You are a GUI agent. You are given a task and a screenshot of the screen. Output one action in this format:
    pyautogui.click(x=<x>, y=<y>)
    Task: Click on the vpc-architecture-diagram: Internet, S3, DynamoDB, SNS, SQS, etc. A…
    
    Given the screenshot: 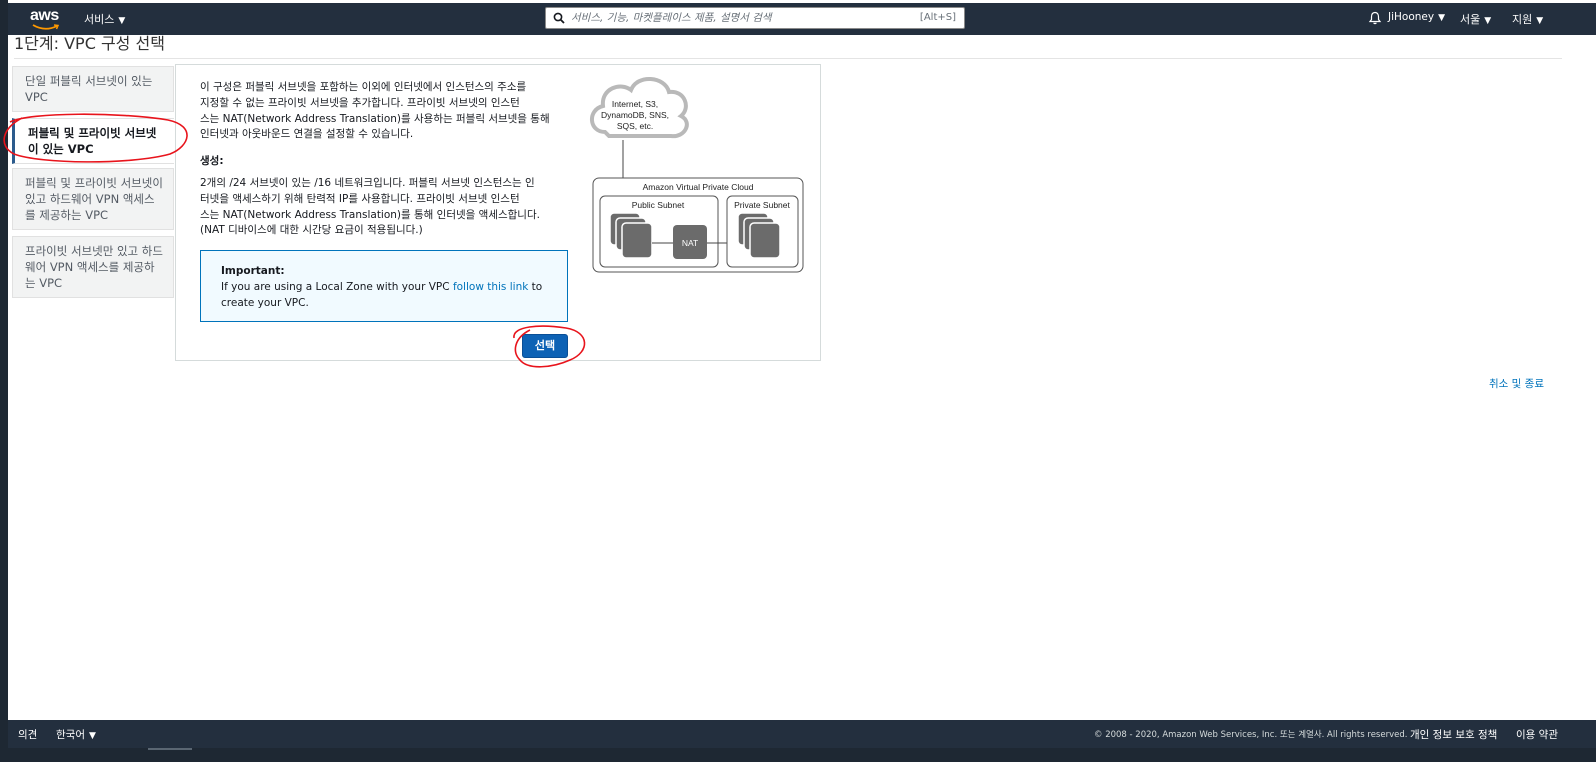 What is the action you would take?
    pyautogui.click(x=697, y=174)
    